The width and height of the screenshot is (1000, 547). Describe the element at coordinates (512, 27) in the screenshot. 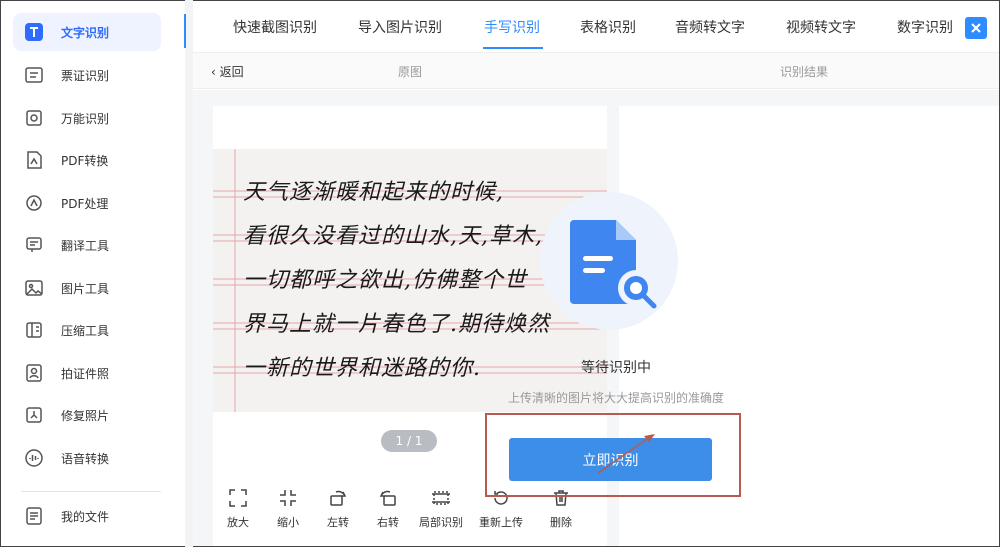

I see `tab-handwriting: 手写识别` at that location.